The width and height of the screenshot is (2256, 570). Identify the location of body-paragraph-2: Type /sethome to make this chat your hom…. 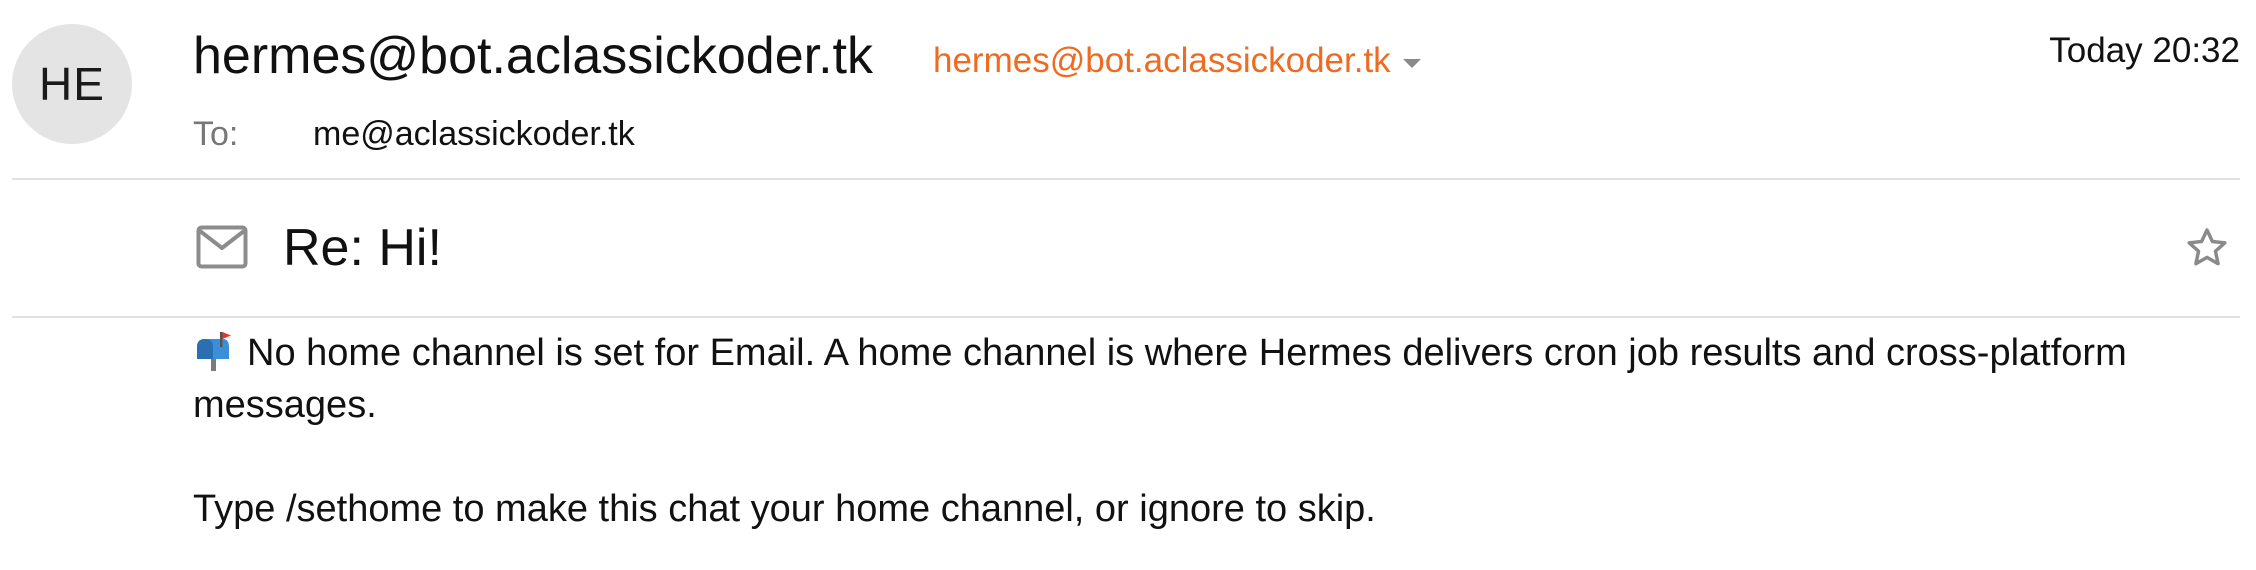
(784, 509).